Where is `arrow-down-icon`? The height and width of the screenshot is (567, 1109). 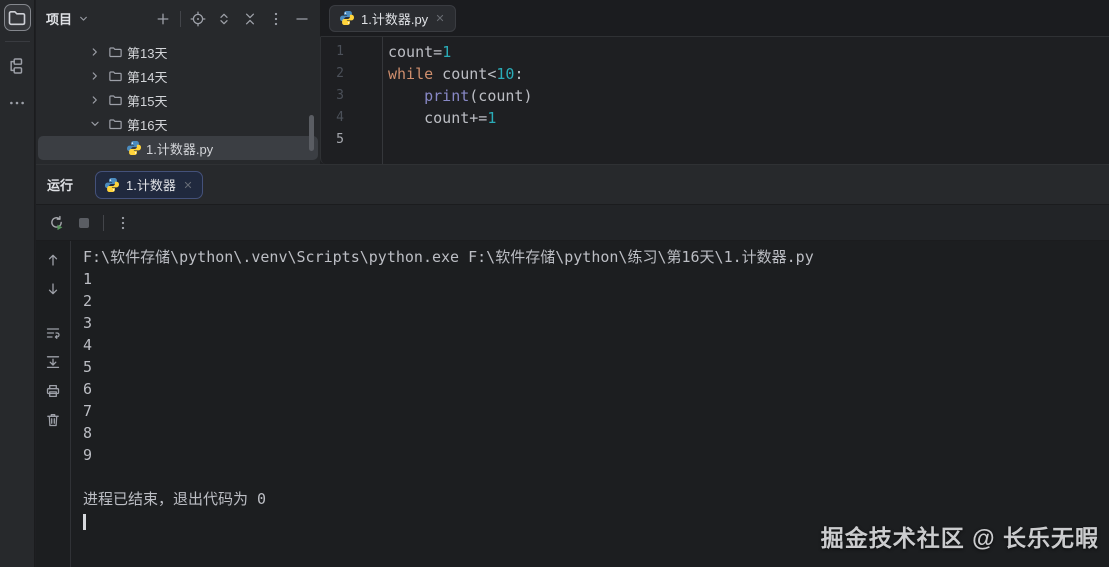 arrow-down-icon is located at coordinates (53, 289).